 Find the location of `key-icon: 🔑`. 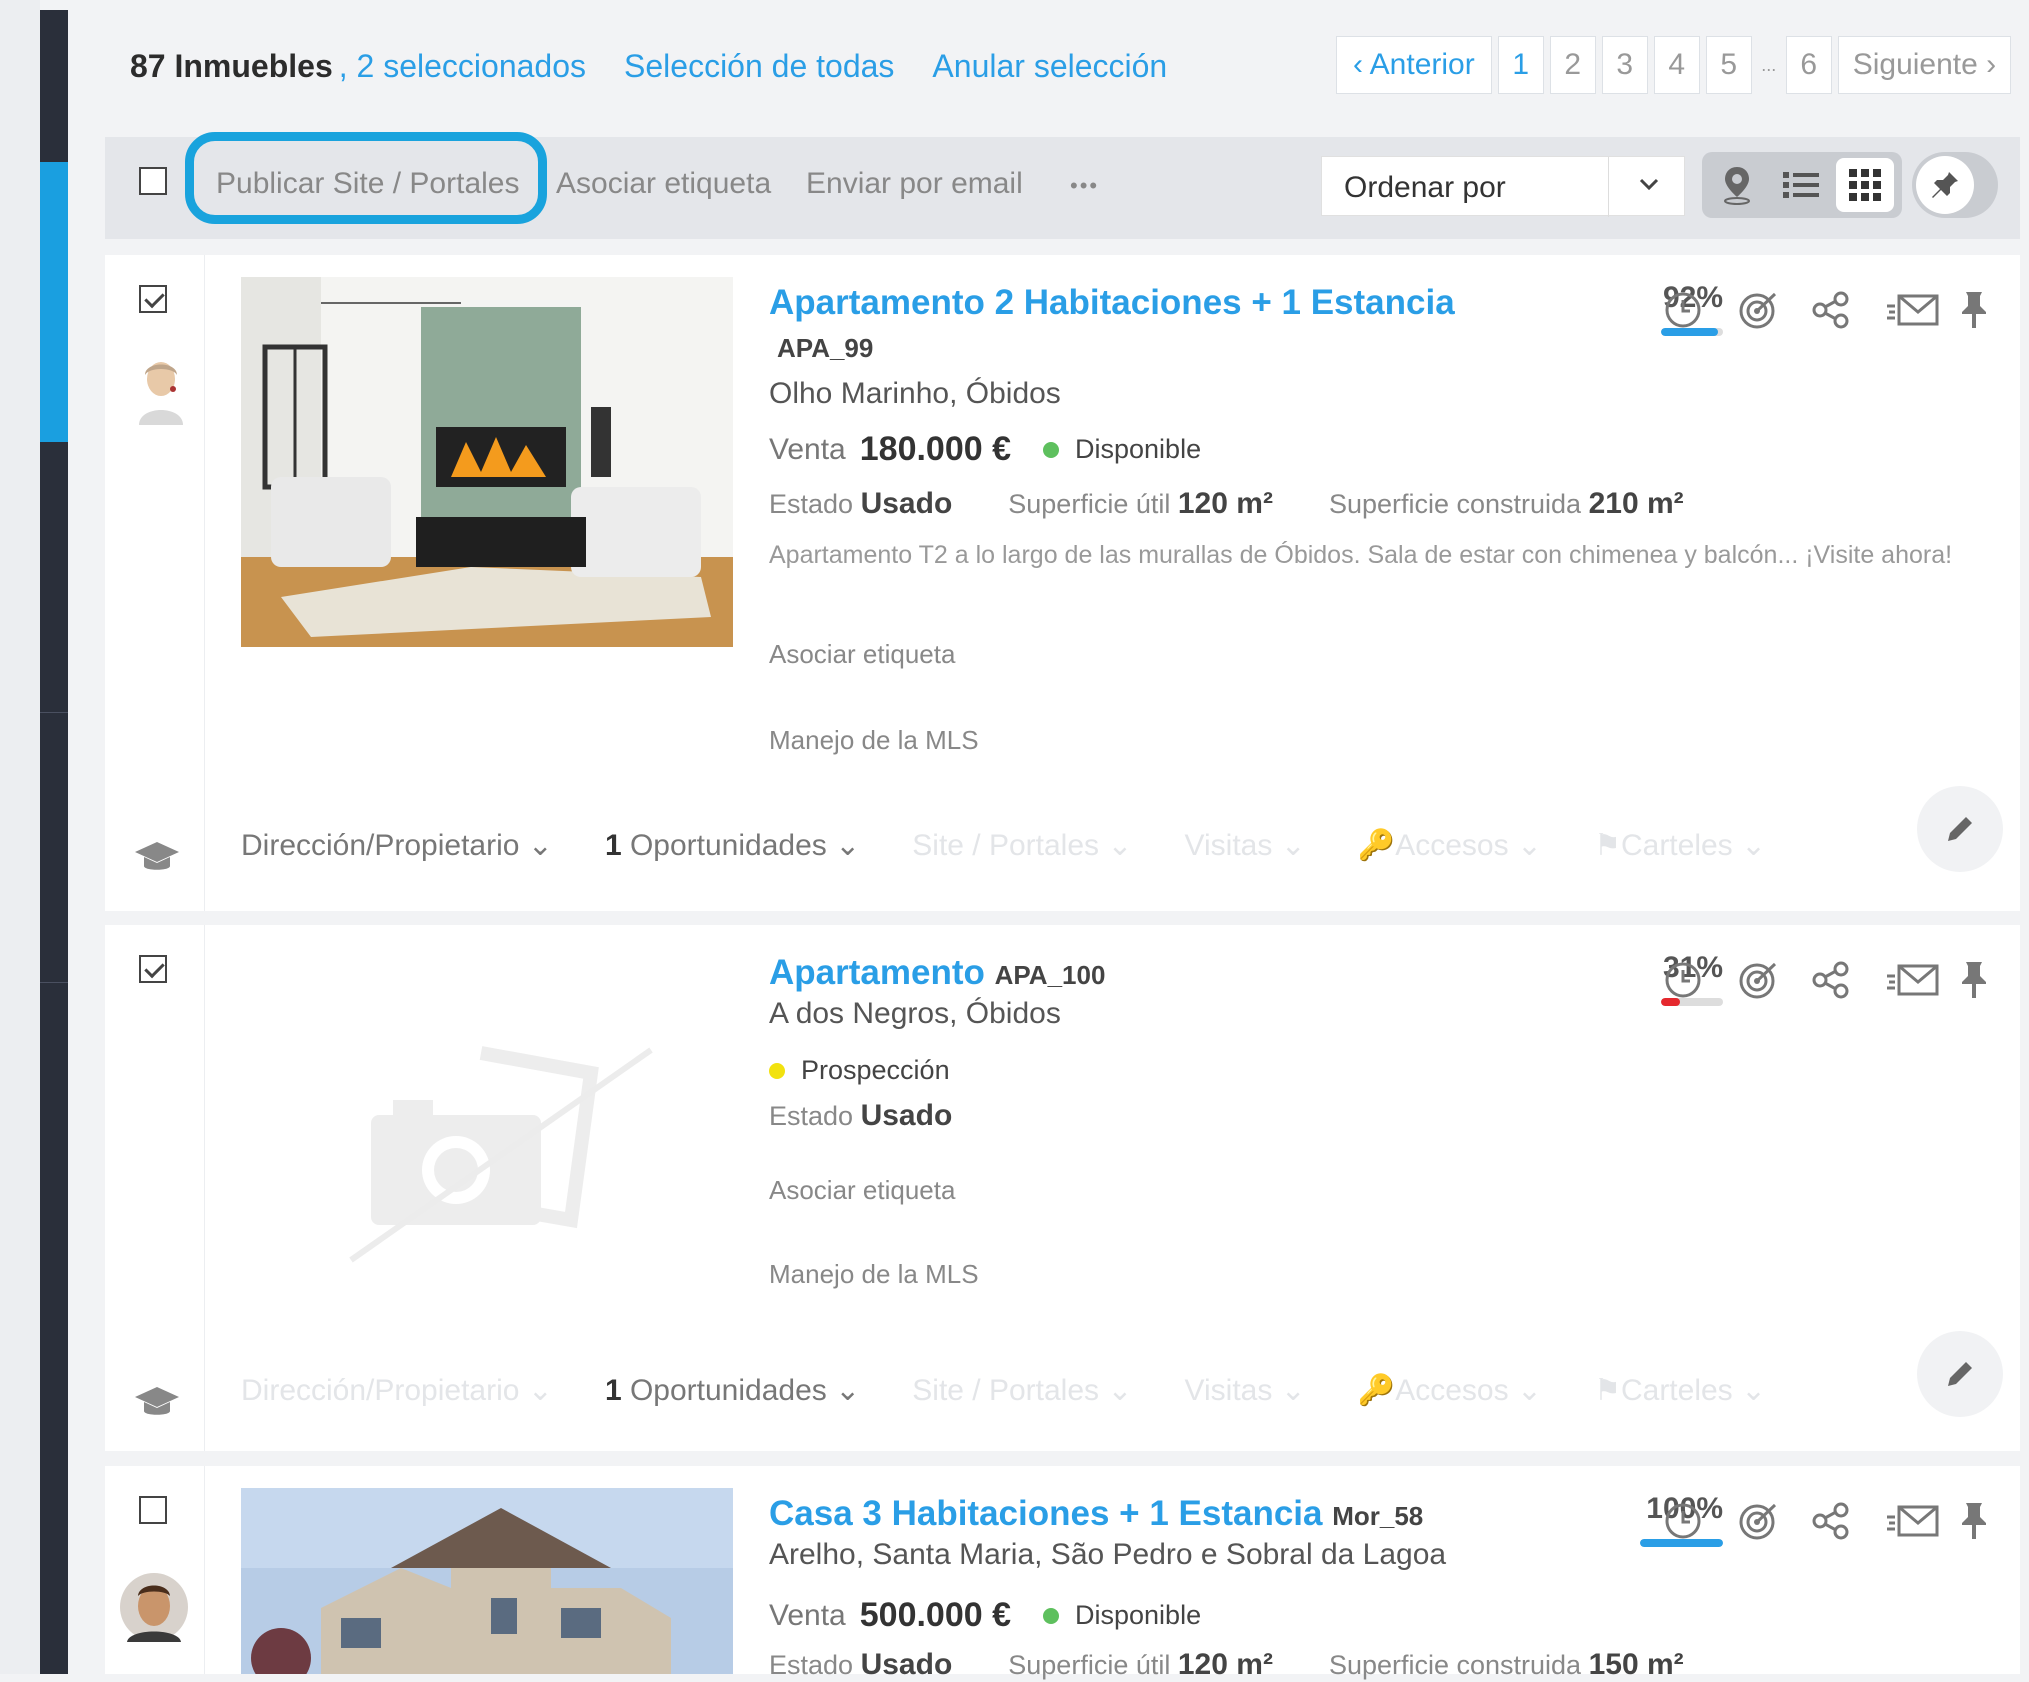

key-icon: 🔑 is located at coordinates (1376, 1390).